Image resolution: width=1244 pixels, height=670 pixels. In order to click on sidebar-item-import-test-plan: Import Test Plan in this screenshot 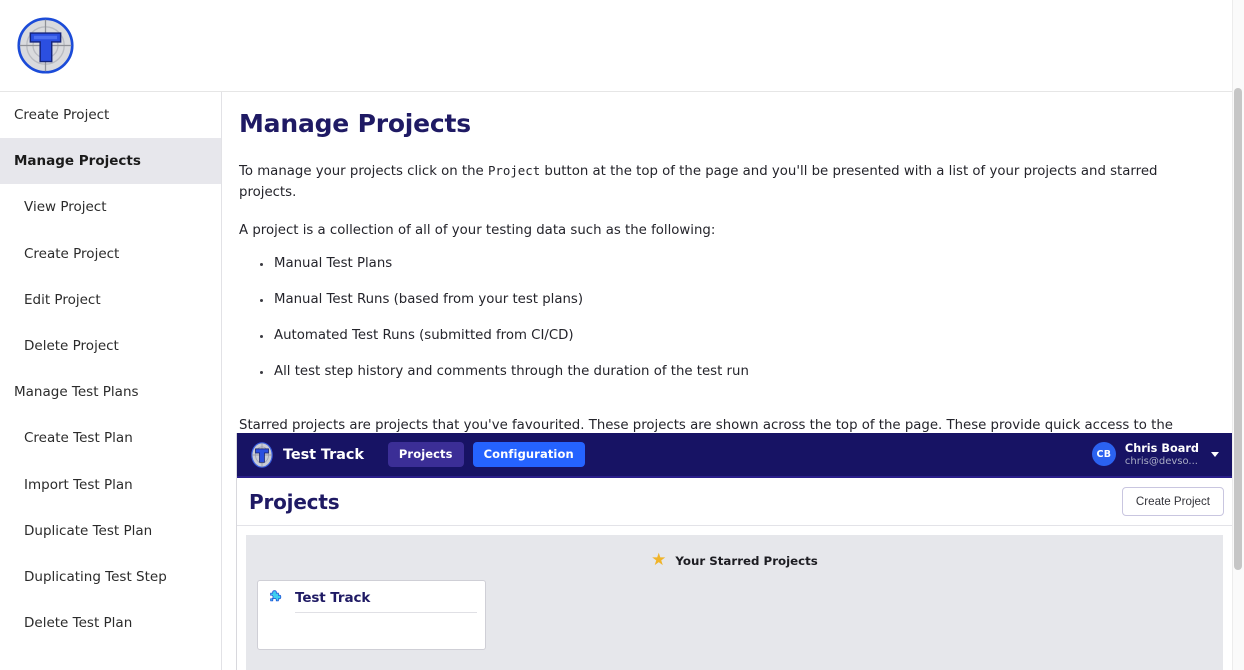, I will do `click(110, 485)`.